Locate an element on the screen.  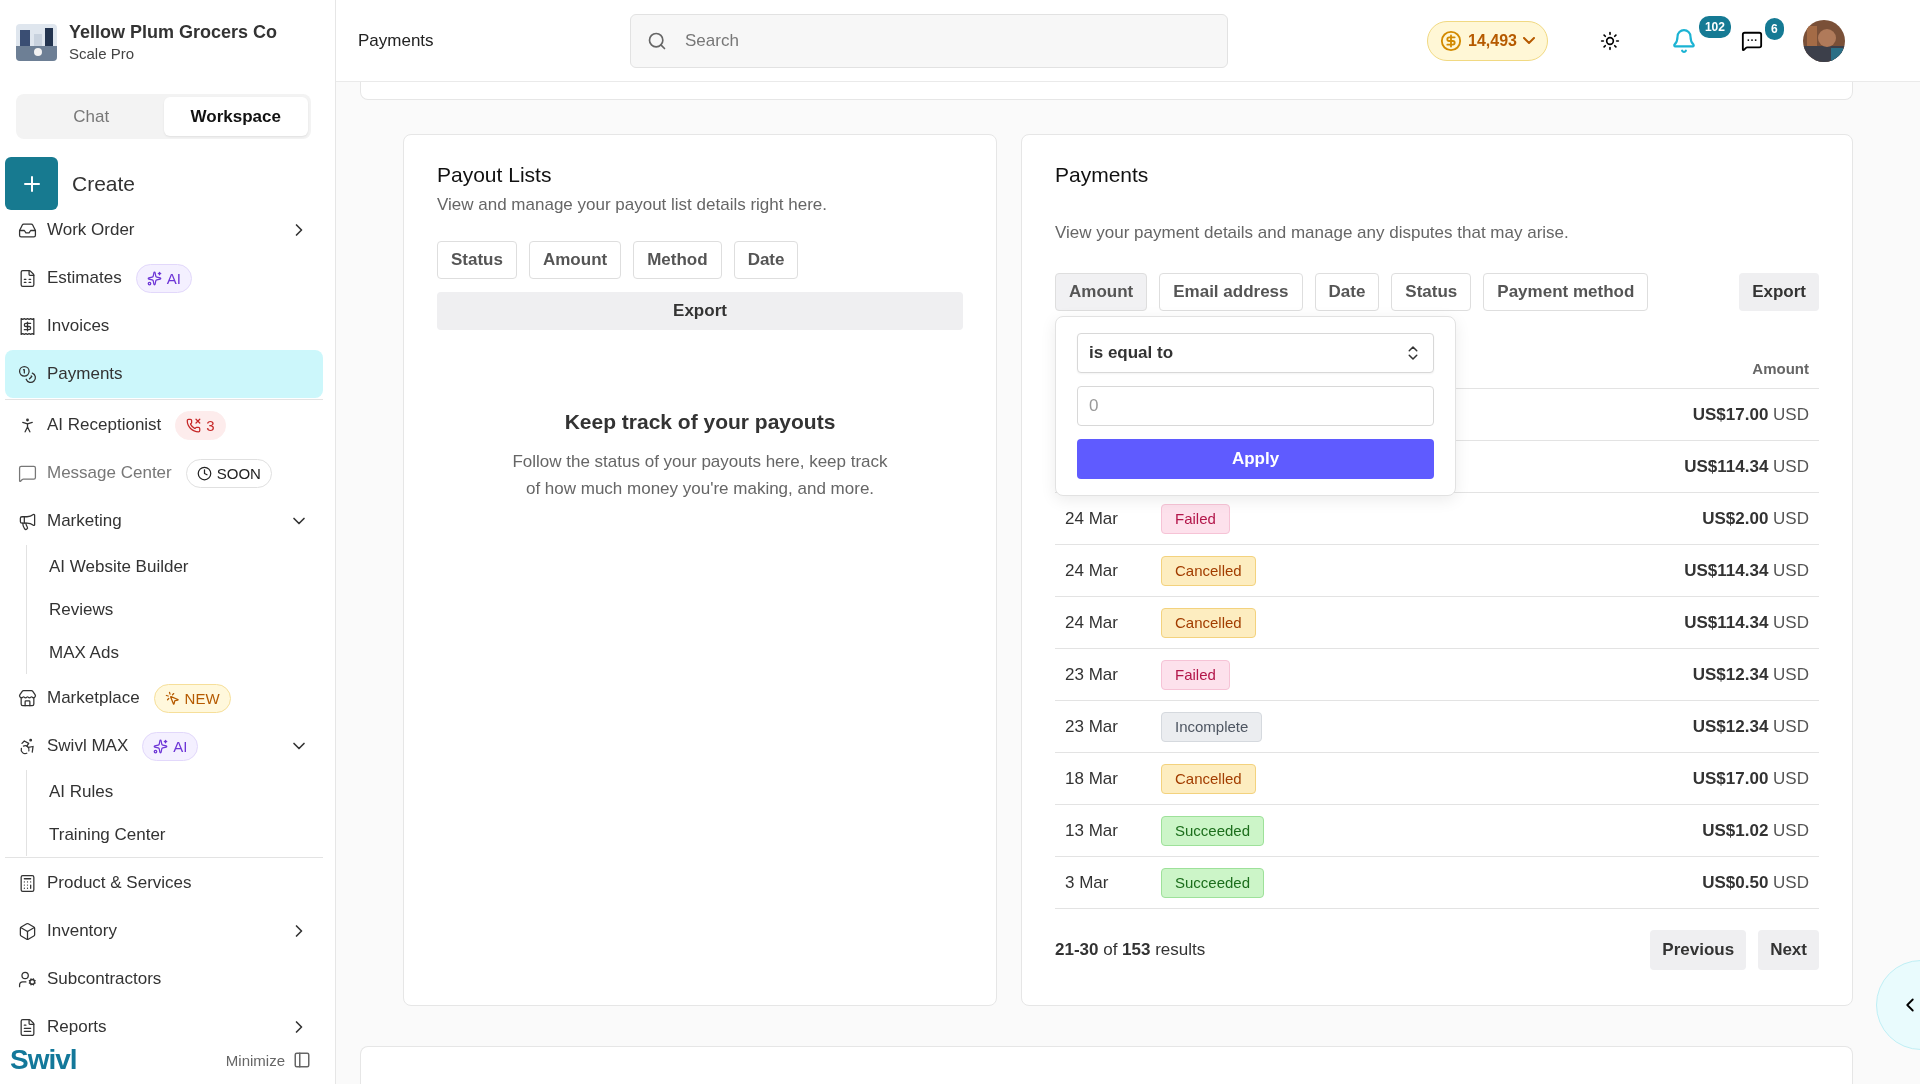
page-title: Payments is located at coordinates (396, 40).